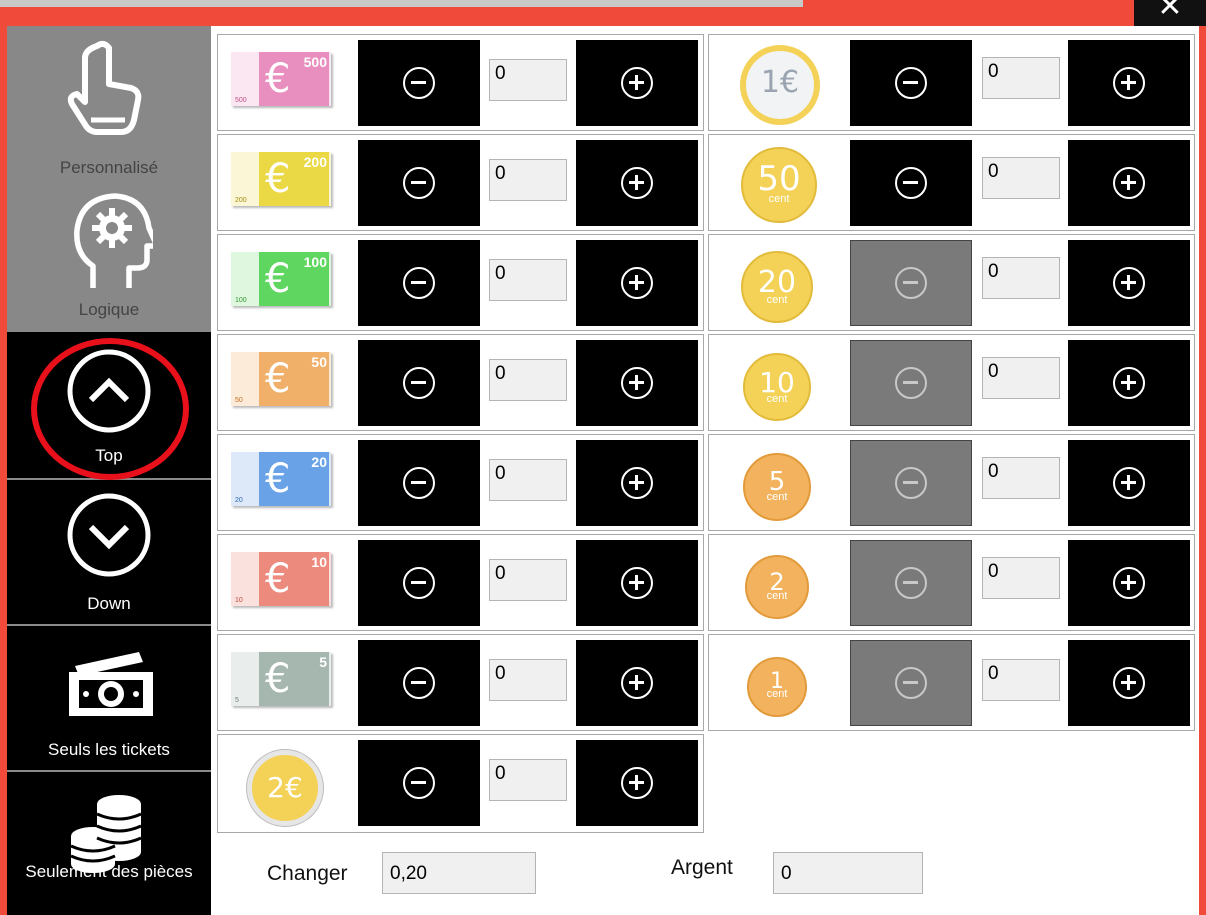 This screenshot has height=915, width=1206. Describe the element at coordinates (109, 106) in the screenshot. I see `sidebar-item-personnalise: Personnalisé` at that location.